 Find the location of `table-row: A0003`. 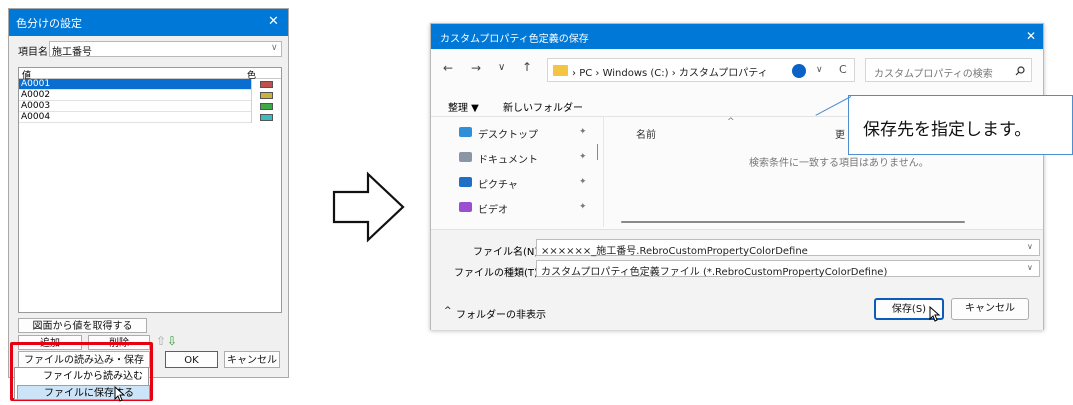

table-row: A0003 is located at coordinates (150, 106).